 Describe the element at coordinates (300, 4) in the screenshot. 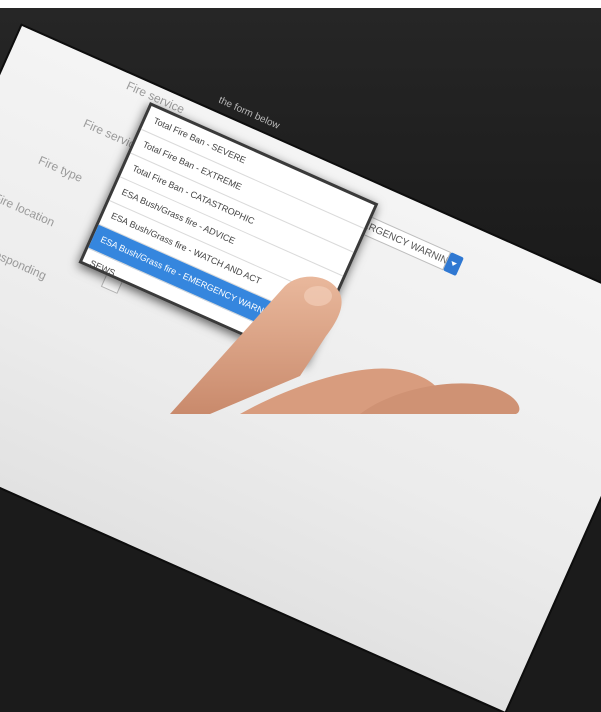

I see `top-caption-strip` at that location.